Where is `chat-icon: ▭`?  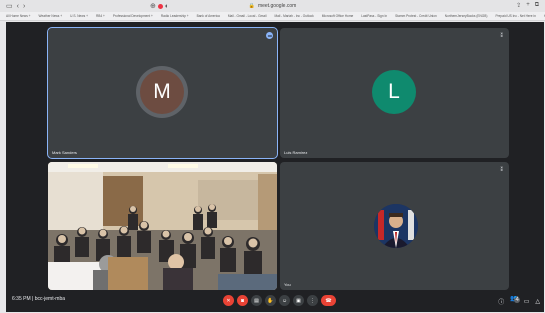 chat-icon: ▭ is located at coordinates (527, 301).